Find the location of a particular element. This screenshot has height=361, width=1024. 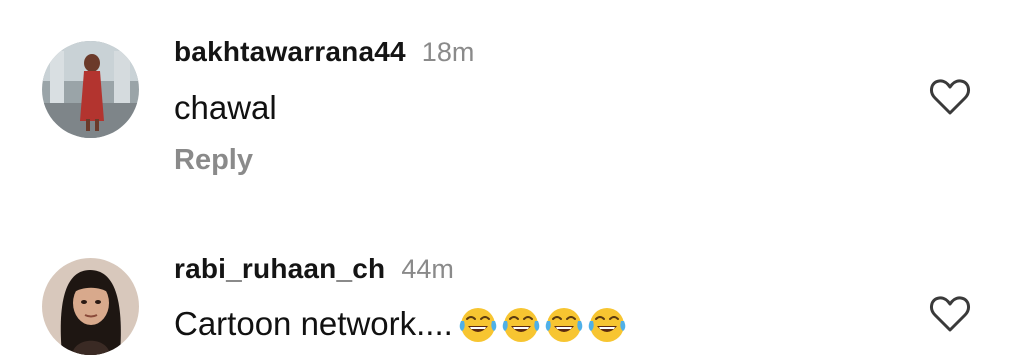

username: rabi_ruhaan_ch is located at coordinates (279, 269).